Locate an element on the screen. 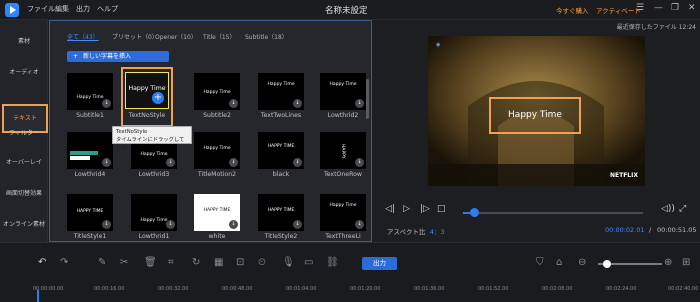  ruler-tick: 00:02:40.00 is located at coordinates (683, 289).